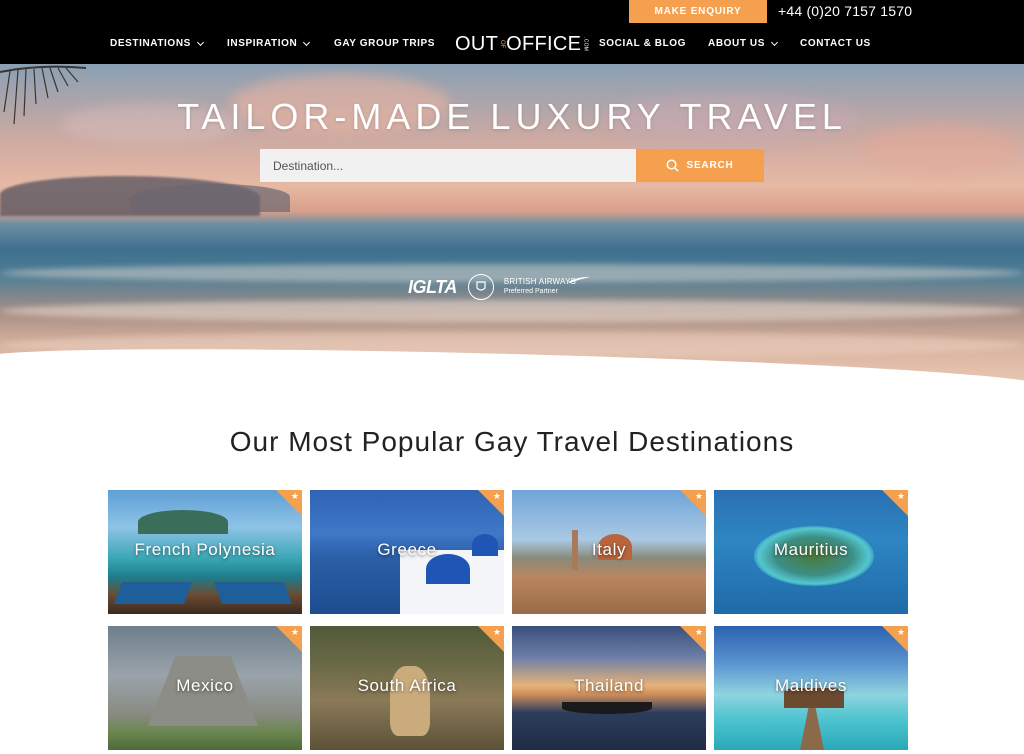 The height and width of the screenshot is (754, 1024). What do you see at coordinates (183, 522) in the screenshot?
I see `tile-image-island` at bounding box center [183, 522].